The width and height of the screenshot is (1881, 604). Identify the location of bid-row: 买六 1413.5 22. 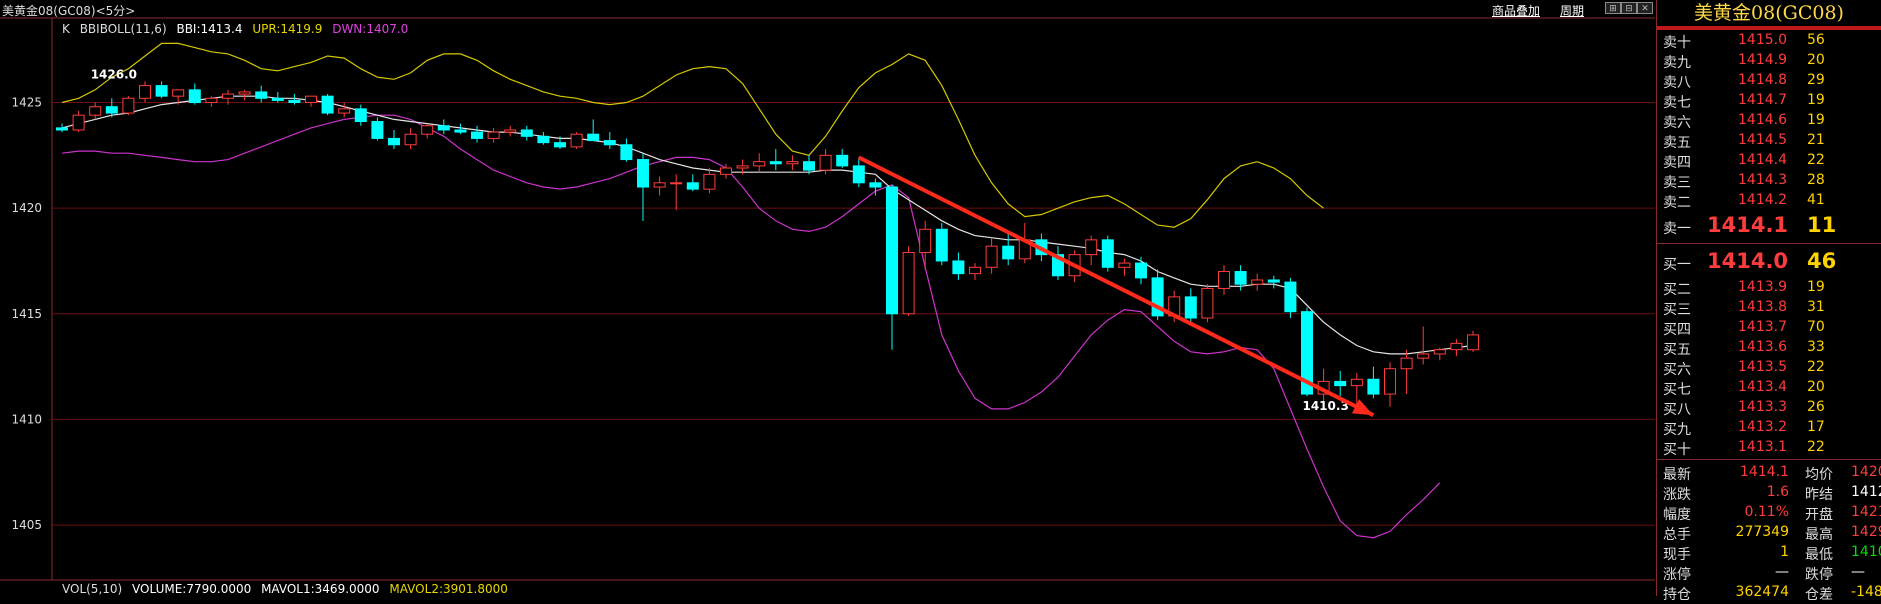
(1769, 367).